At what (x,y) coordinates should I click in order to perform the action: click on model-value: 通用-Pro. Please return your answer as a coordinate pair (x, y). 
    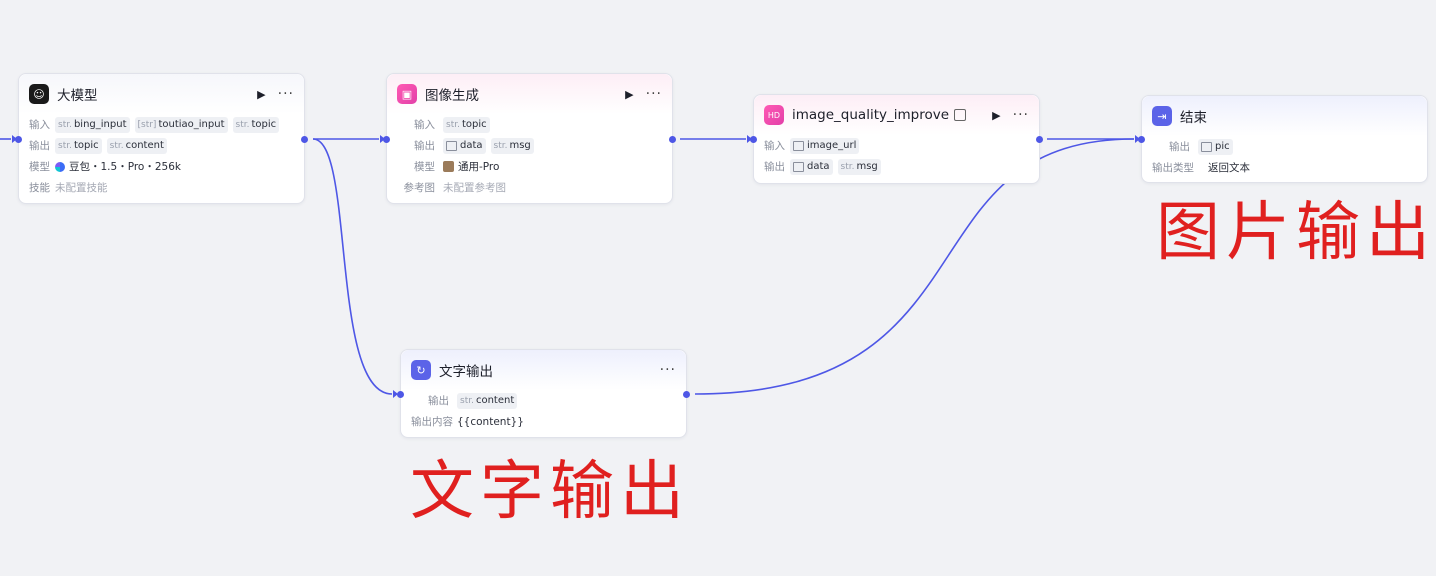
    Looking at the image, I should click on (479, 167).